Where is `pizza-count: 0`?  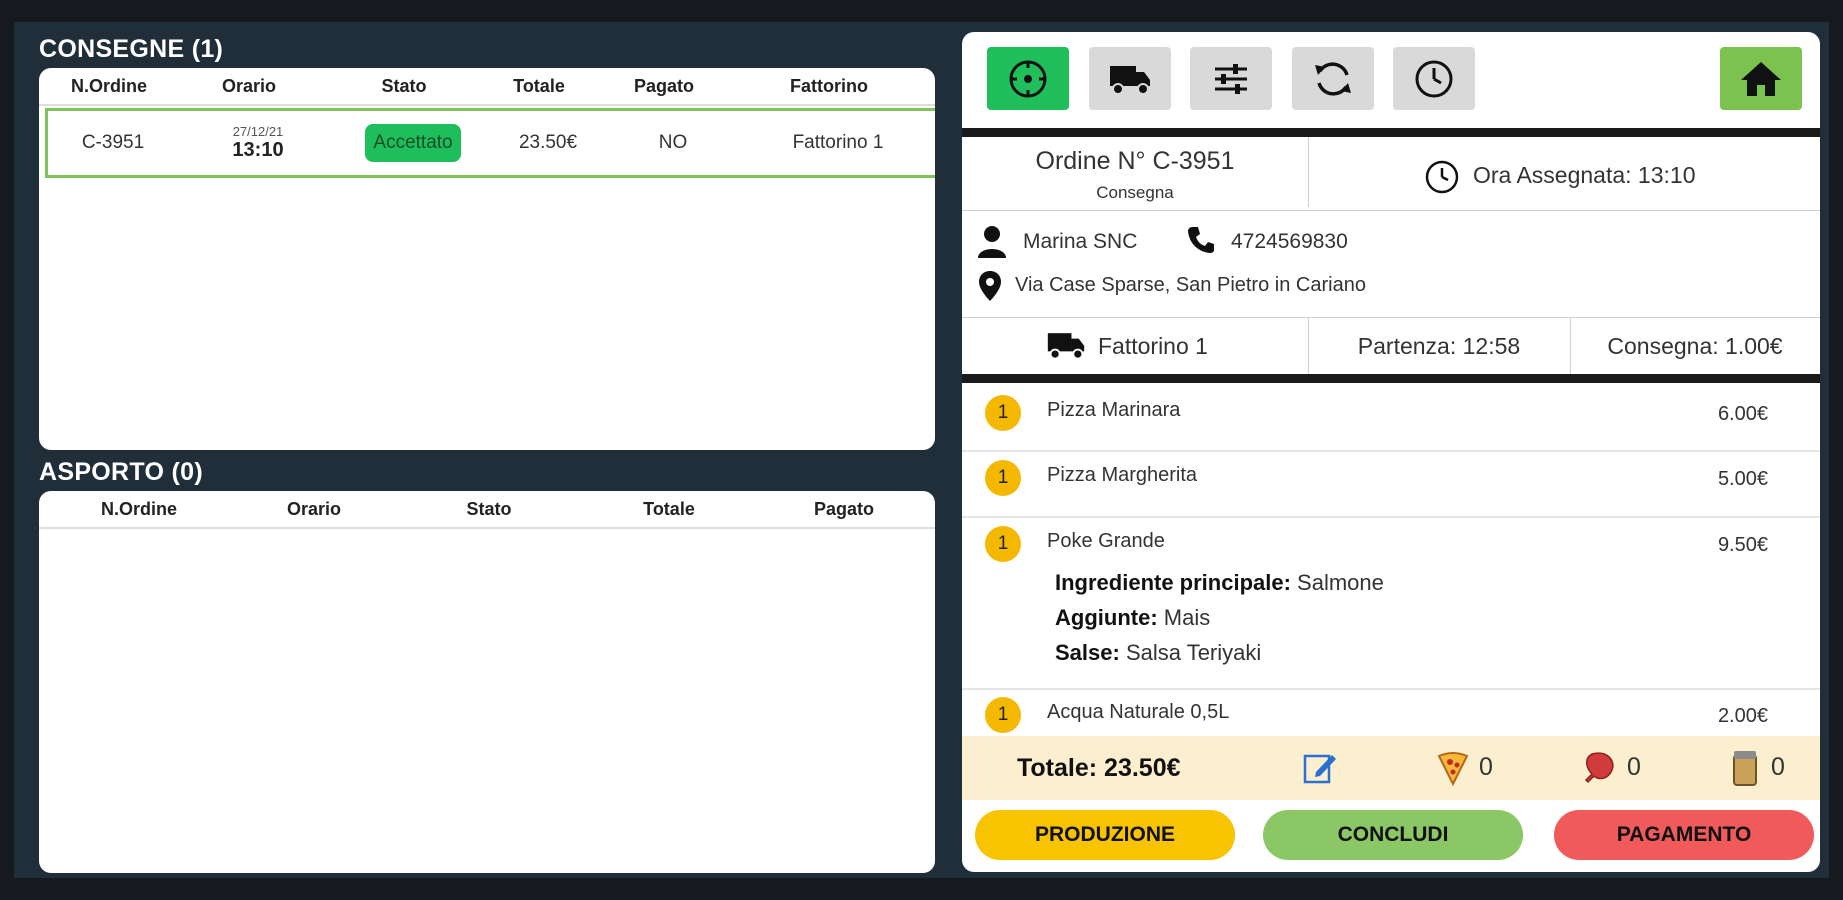
pizza-count: 0 is located at coordinates (1486, 767).